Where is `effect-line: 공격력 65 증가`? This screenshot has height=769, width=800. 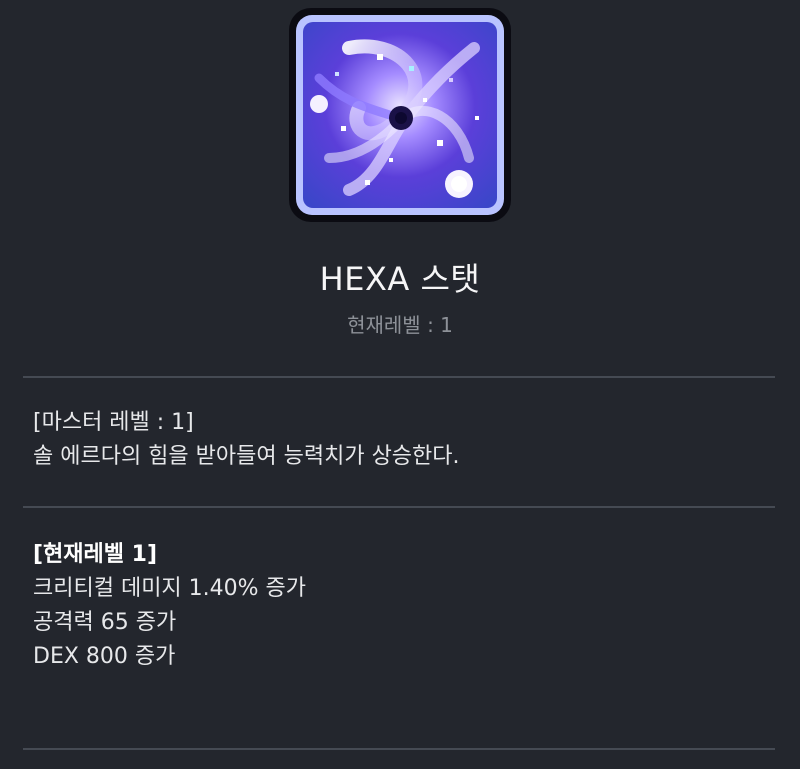
effect-line: 공격력 65 증가 is located at coordinates (105, 622).